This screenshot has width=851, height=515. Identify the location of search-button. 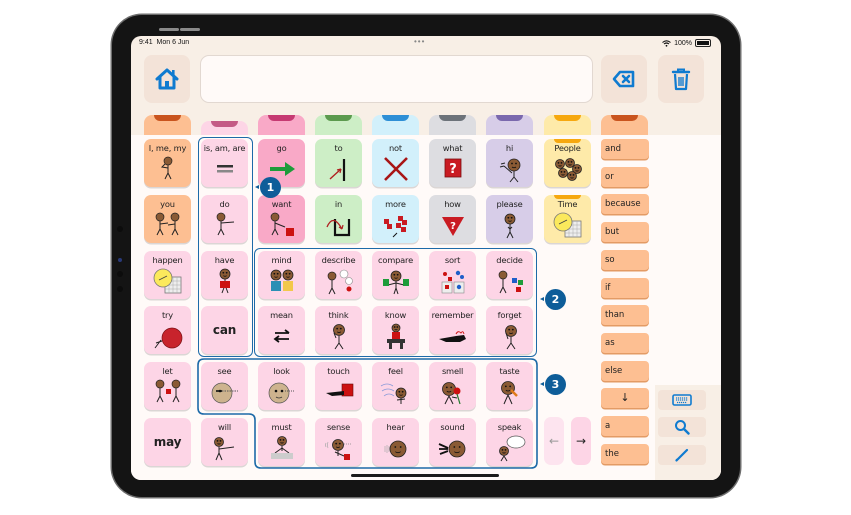
(682, 427).